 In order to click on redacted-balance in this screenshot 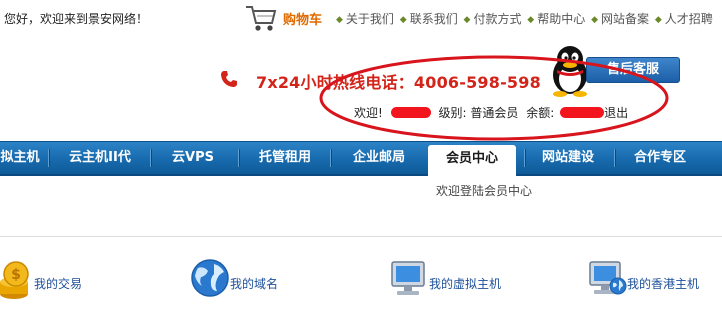, I will do `click(582, 112)`.